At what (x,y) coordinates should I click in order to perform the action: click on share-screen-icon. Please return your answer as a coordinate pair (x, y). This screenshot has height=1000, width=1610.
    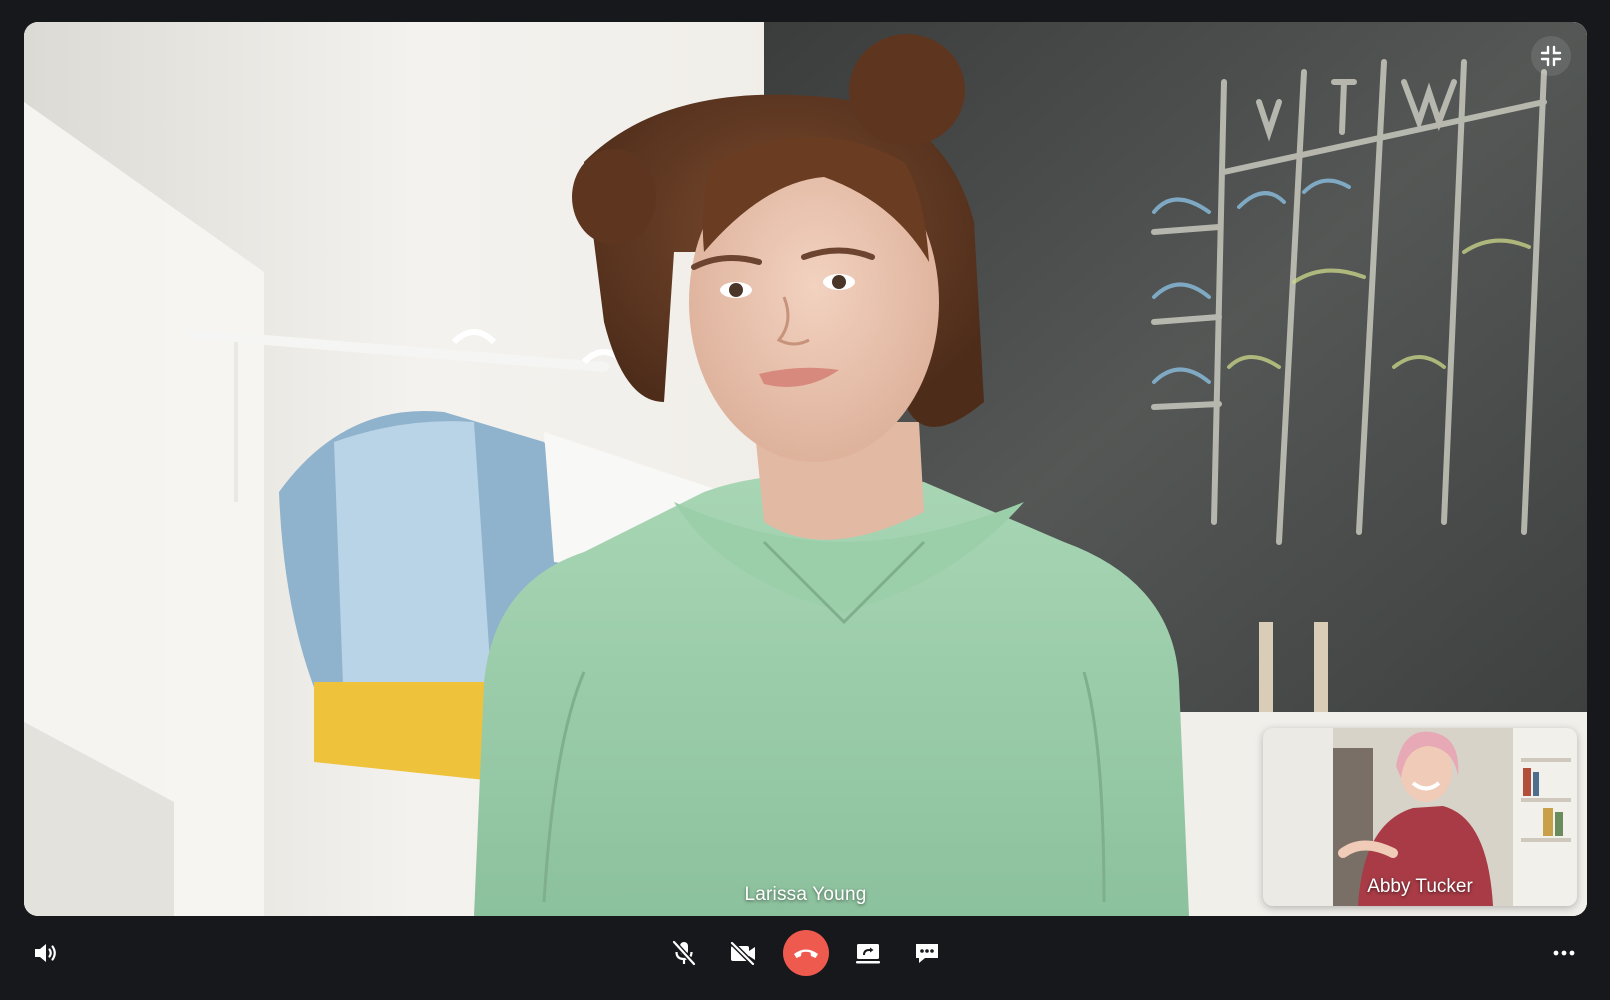
    Looking at the image, I should click on (868, 954).